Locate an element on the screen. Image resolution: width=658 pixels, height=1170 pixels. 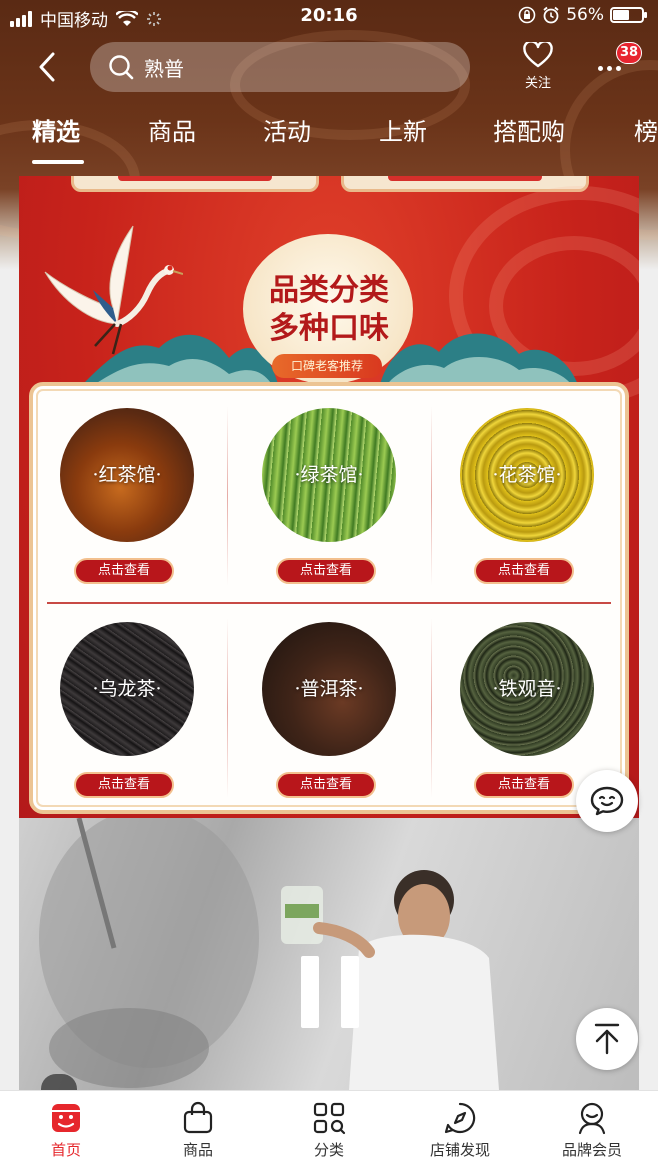
black-tea-image: ·红茶馆· is located at coordinates (127, 475).